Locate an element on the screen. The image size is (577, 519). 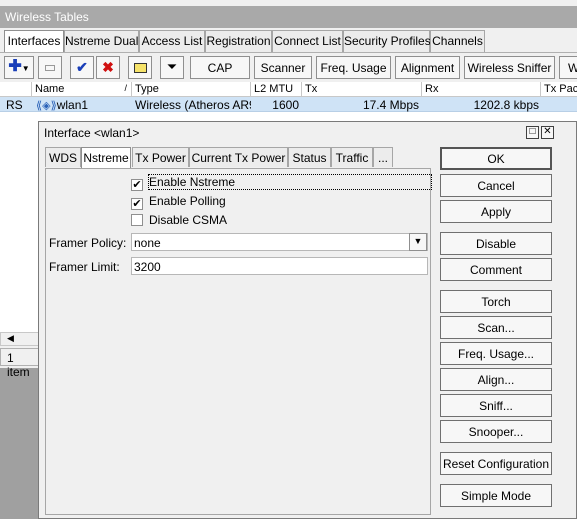
ok-button: OK is located at coordinates (496, 158).